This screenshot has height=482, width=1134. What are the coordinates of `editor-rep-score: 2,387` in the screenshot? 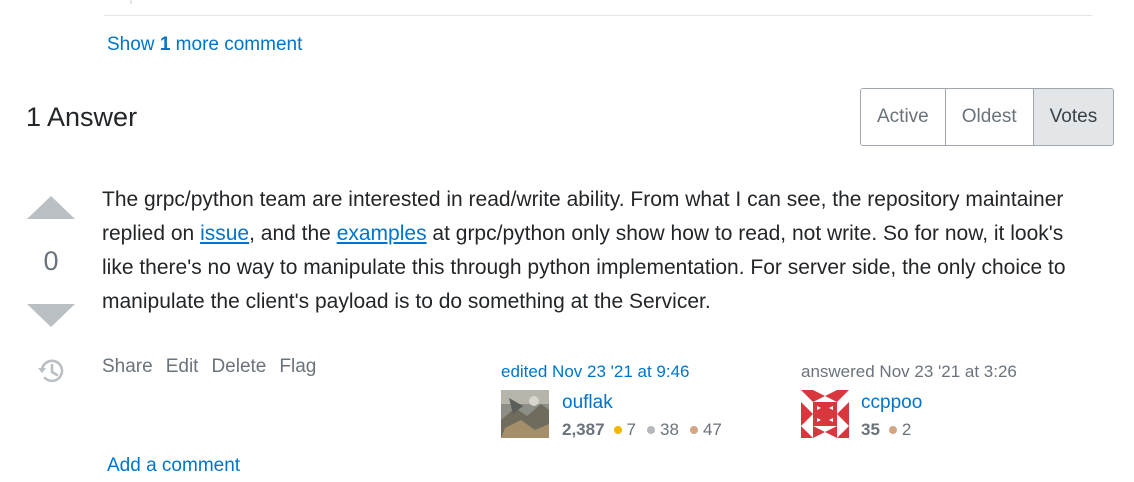 It's located at (583, 429).